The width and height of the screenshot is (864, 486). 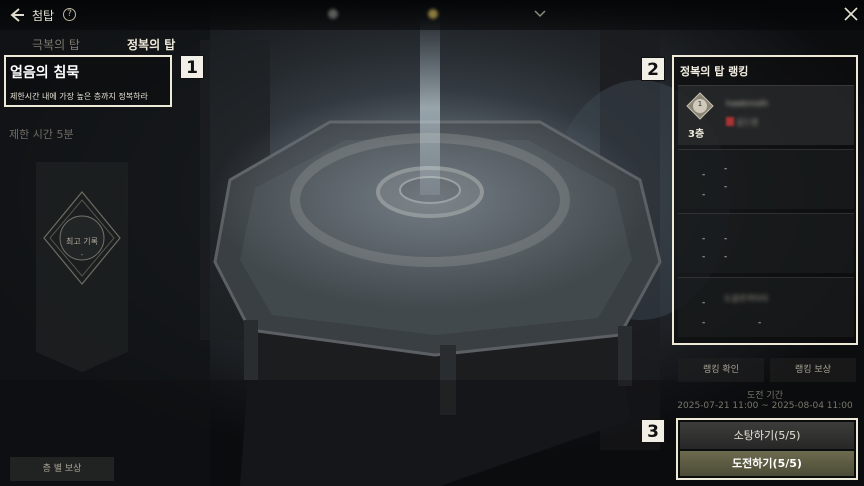 I want to click on rank-floor: 3층, so click(x=696, y=134).